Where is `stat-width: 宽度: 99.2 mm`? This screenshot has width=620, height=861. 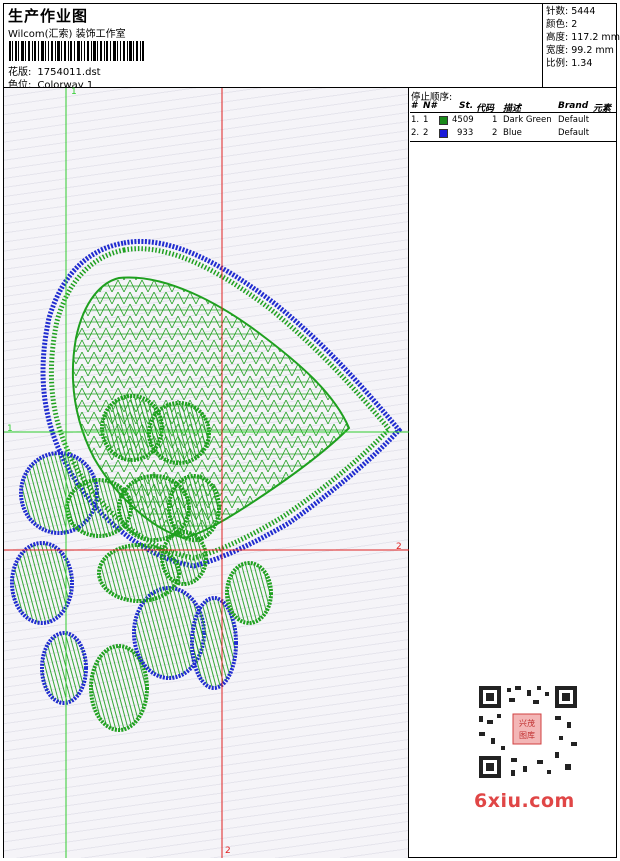
stat-width: 宽度: 99.2 mm is located at coordinates (580, 50).